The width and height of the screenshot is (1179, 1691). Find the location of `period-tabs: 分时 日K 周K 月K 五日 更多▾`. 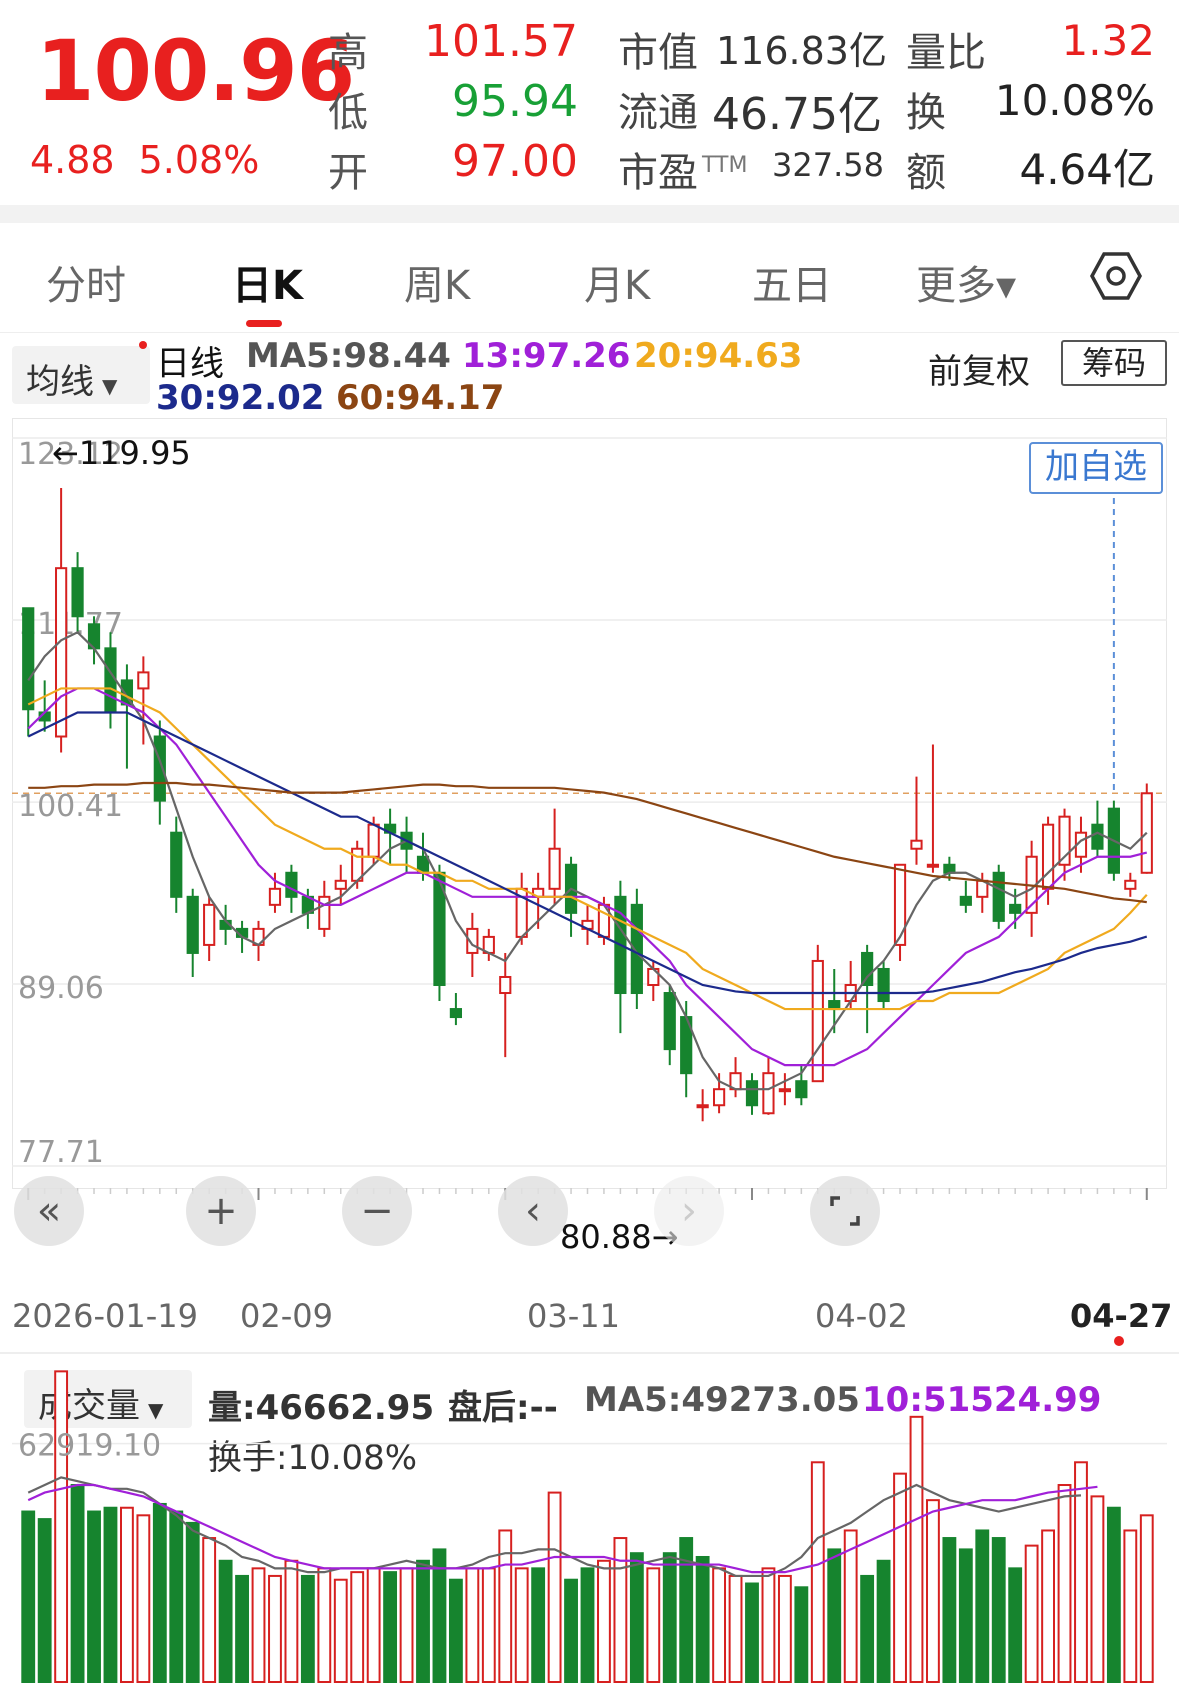

period-tabs: 分时 日K 周K 月K 五日 更多▾ is located at coordinates (589, 278).